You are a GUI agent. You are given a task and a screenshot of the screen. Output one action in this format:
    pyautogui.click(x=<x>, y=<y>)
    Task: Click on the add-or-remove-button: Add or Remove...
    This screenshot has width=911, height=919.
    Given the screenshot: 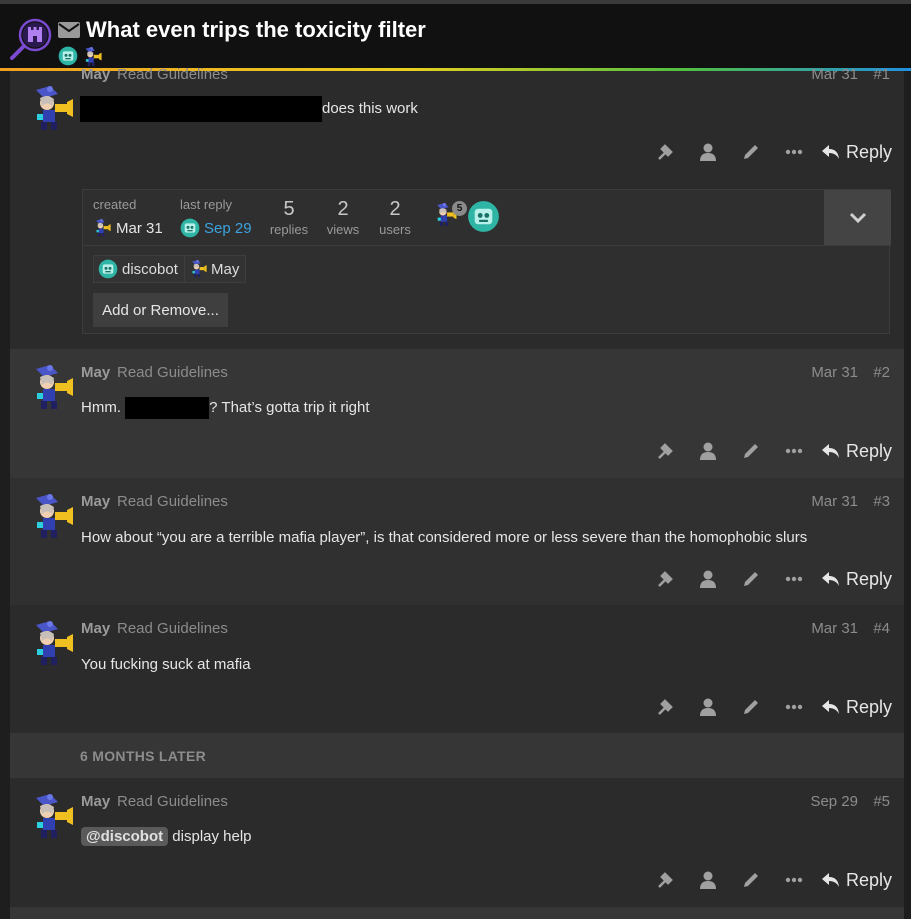 What is the action you would take?
    pyautogui.click(x=160, y=310)
    